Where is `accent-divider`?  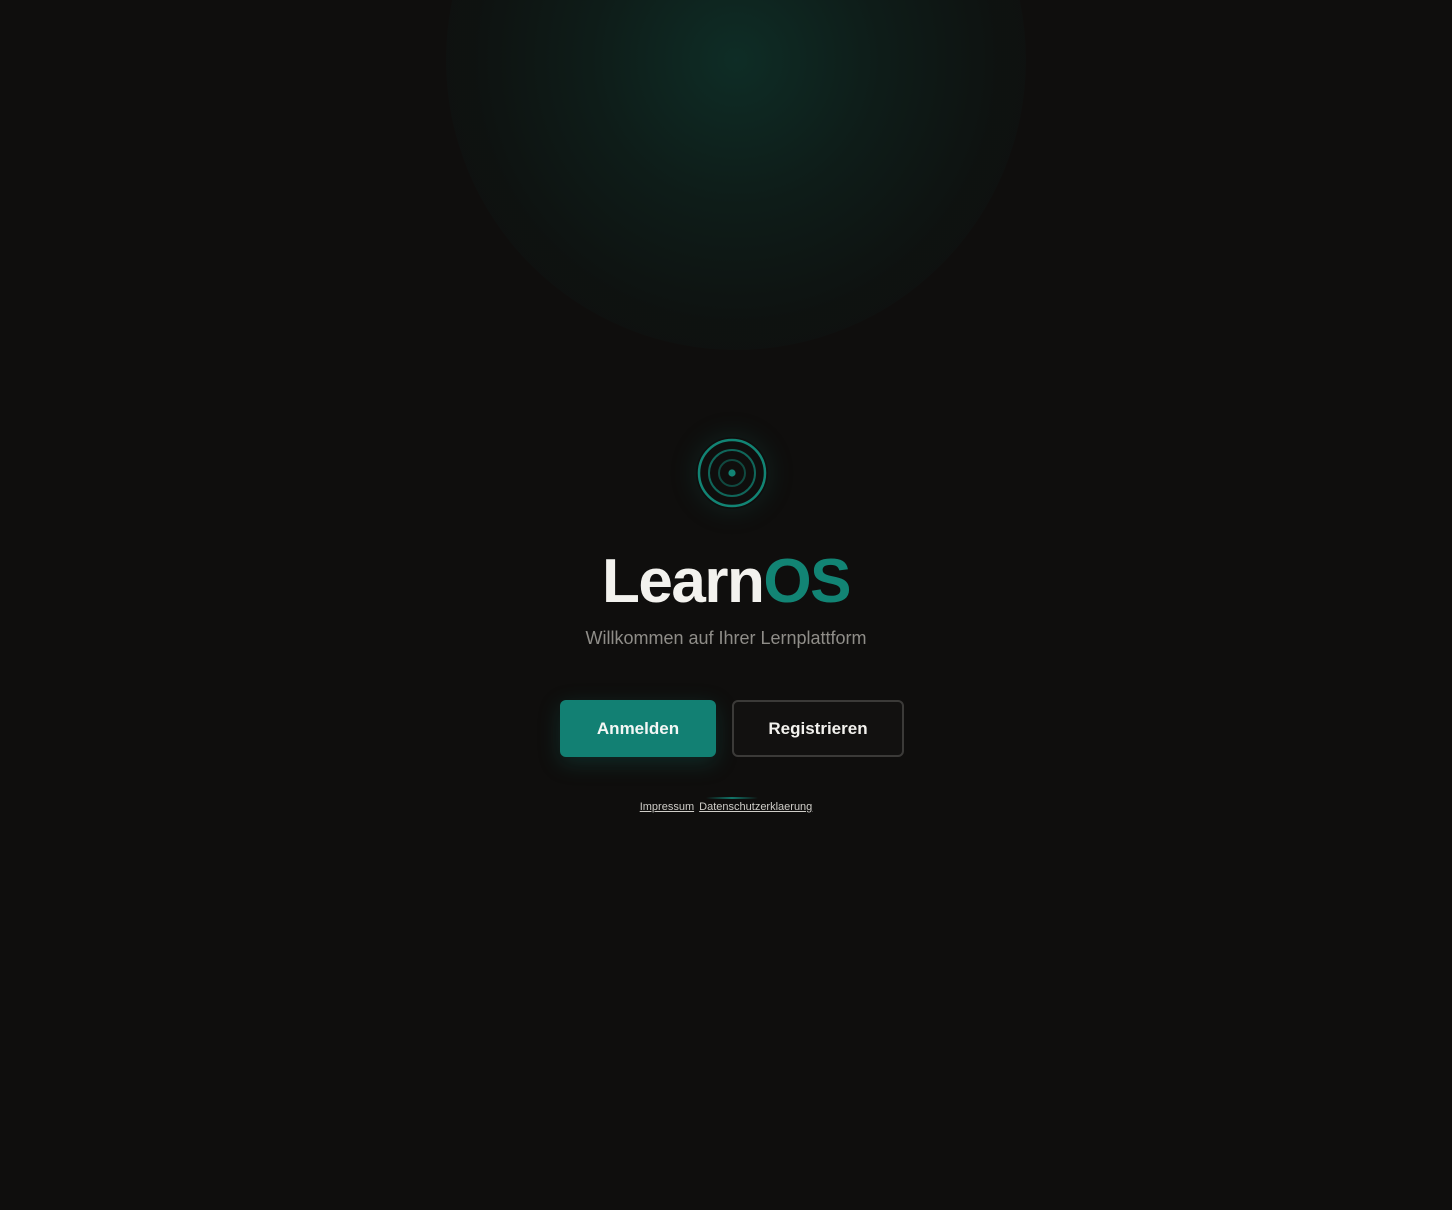 accent-divider is located at coordinates (732, 798).